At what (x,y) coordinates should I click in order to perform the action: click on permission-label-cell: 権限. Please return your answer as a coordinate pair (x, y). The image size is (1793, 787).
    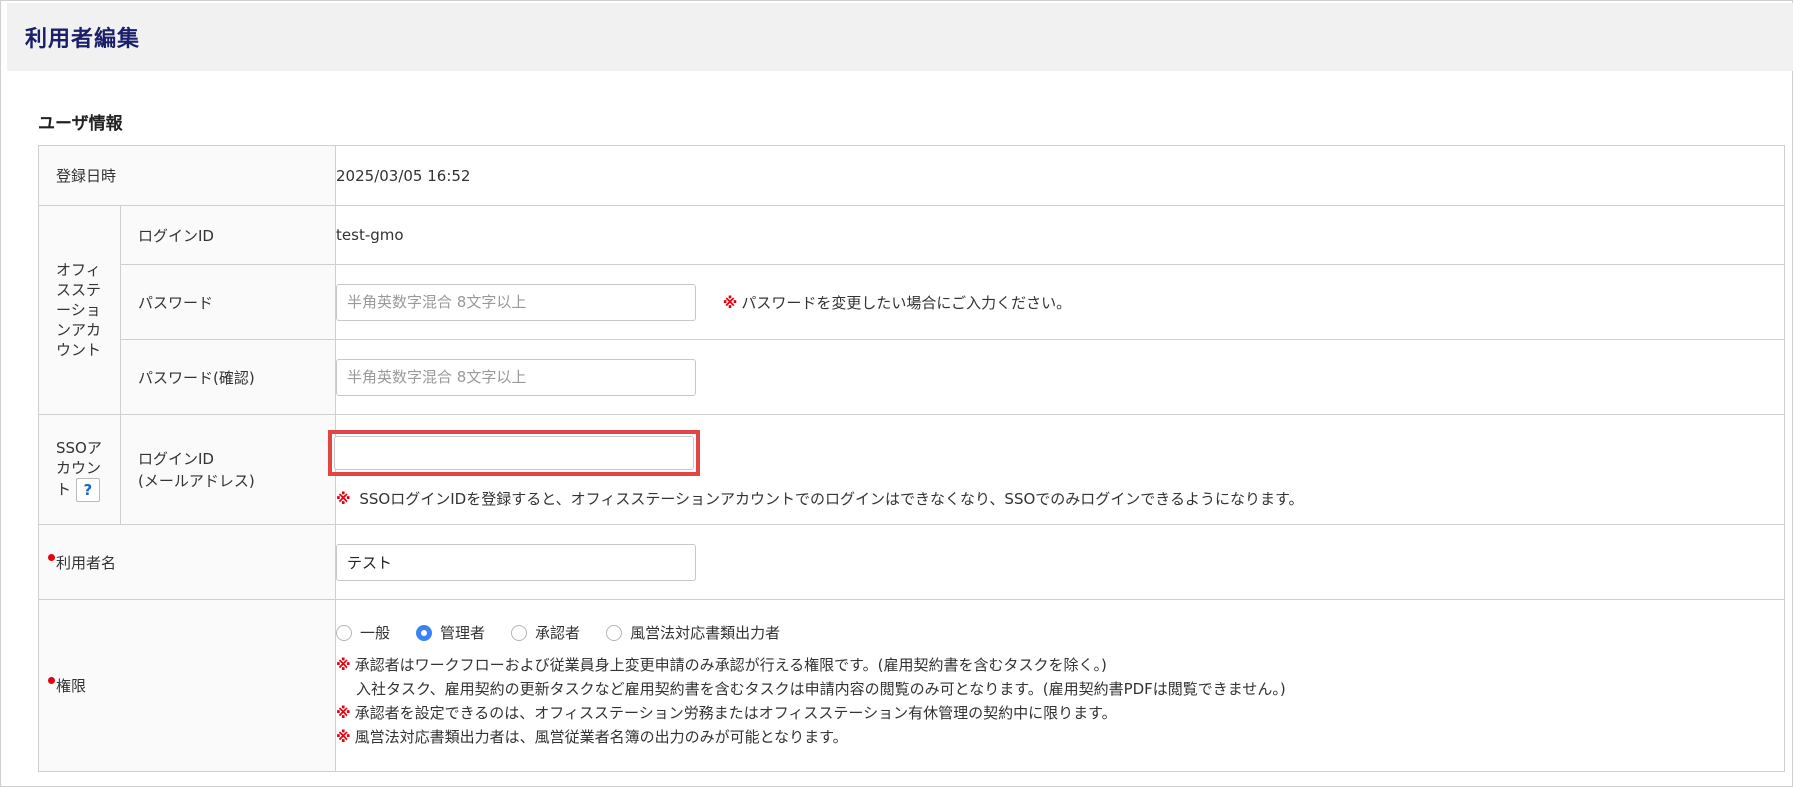
    Looking at the image, I should click on (187, 685).